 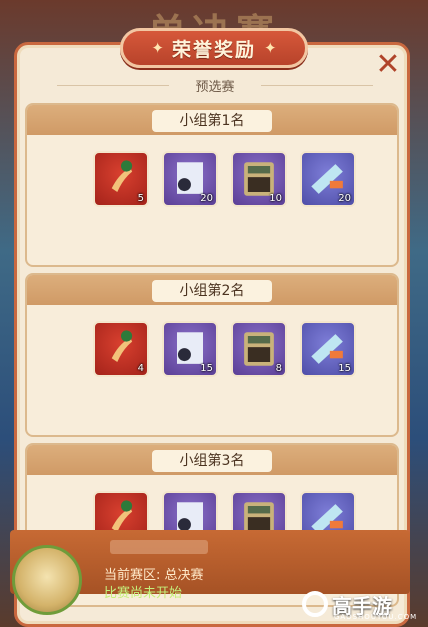 What do you see at coordinates (121, 179) in the screenshot?
I see `ginseng-root-icon: 5` at bounding box center [121, 179].